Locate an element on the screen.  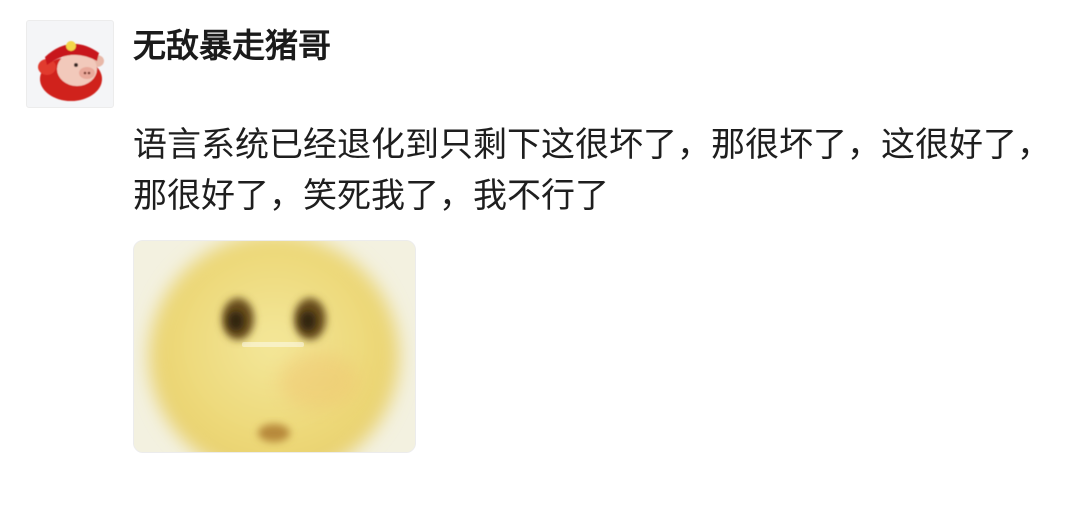
cartoon-pig-avatar-icon is located at coordinates (71, 71).